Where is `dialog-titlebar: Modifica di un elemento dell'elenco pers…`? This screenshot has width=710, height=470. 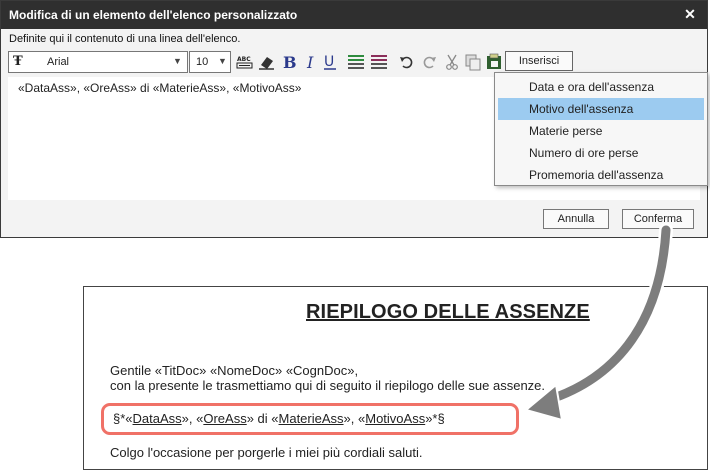
dialog-titlebar: Modifica di un elemento dell'elenco pers… is located at coordinates (354, 15).